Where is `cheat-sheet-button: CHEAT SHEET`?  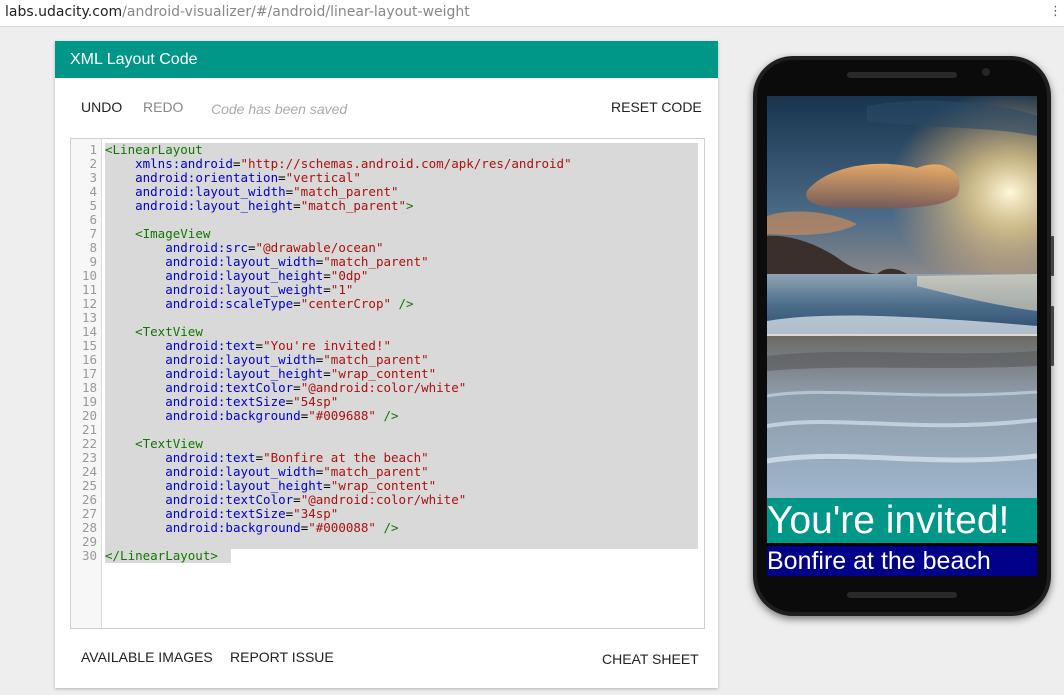
cheat-sheet-button: CHEAT SHEET is located at coordinates (650, 659).